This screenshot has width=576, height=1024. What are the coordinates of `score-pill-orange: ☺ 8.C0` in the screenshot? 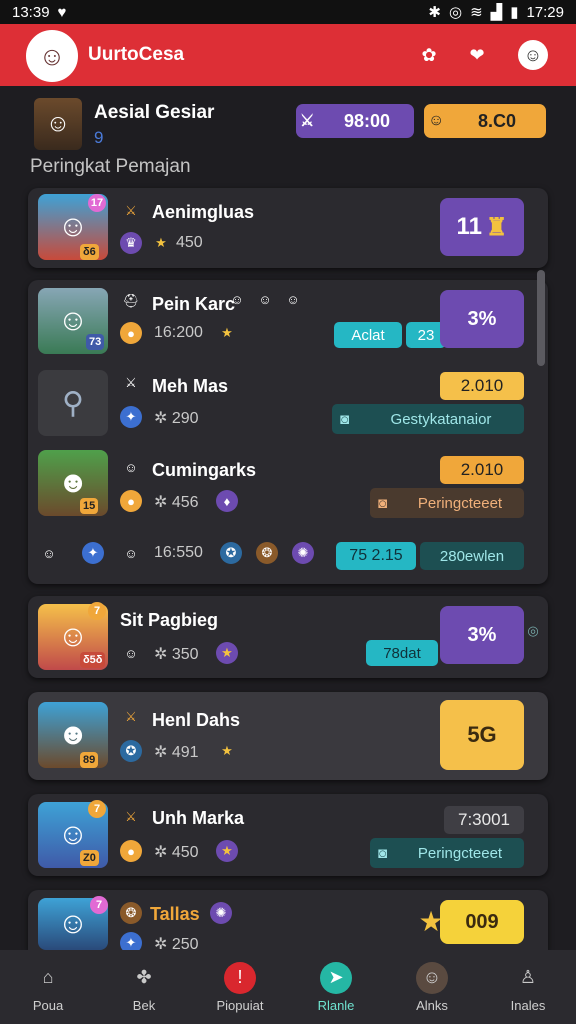 It's located at (485, 121).